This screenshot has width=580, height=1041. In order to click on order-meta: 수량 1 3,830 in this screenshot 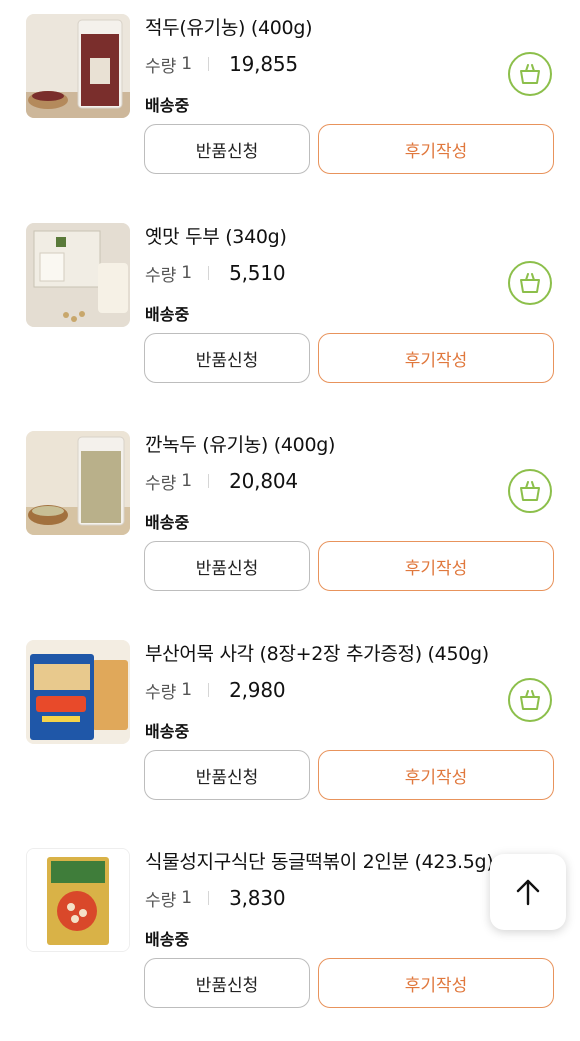, I will do `click(215, 898)`.